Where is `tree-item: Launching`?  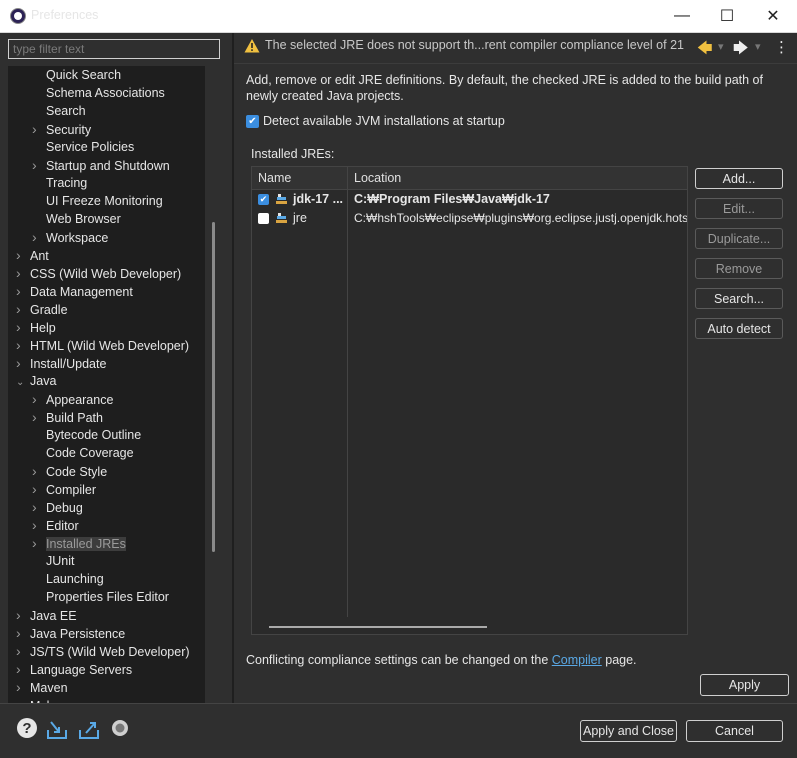 tree-item: Launching is located at coordinates (68, 579).